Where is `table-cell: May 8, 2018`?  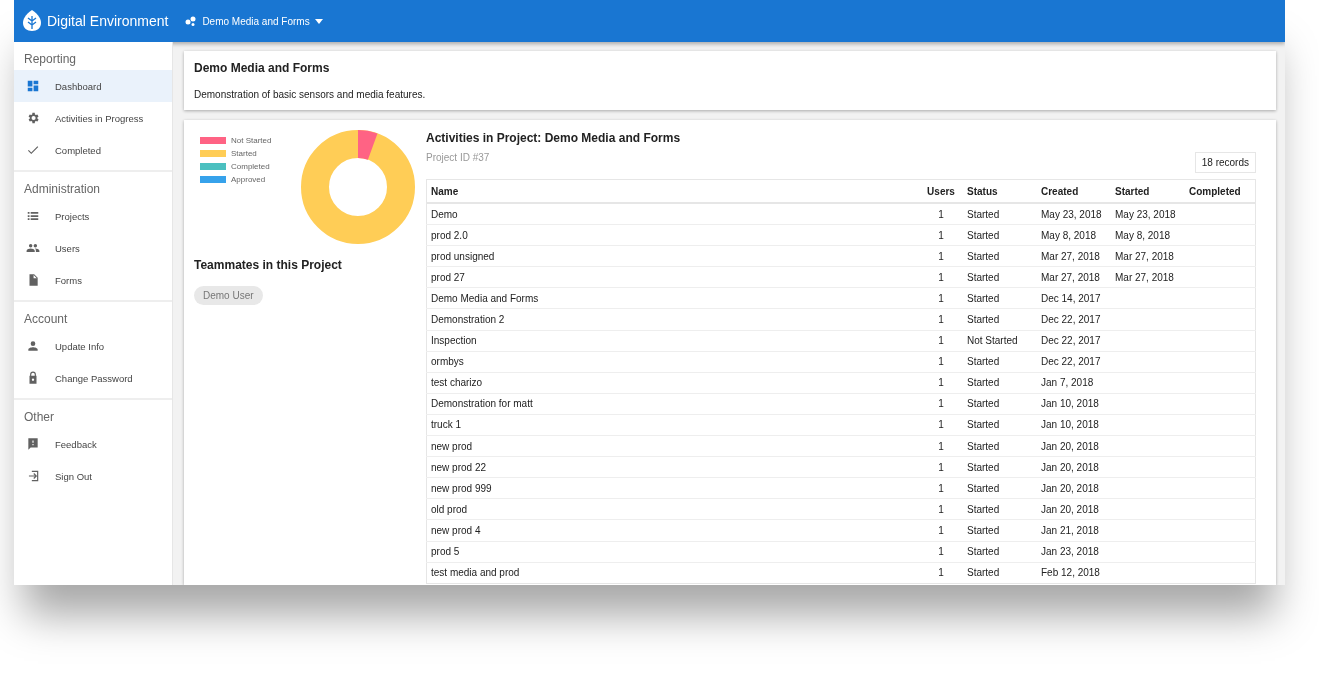 table-cell: May 8, 2018 is located at coordinates (1143, 235).